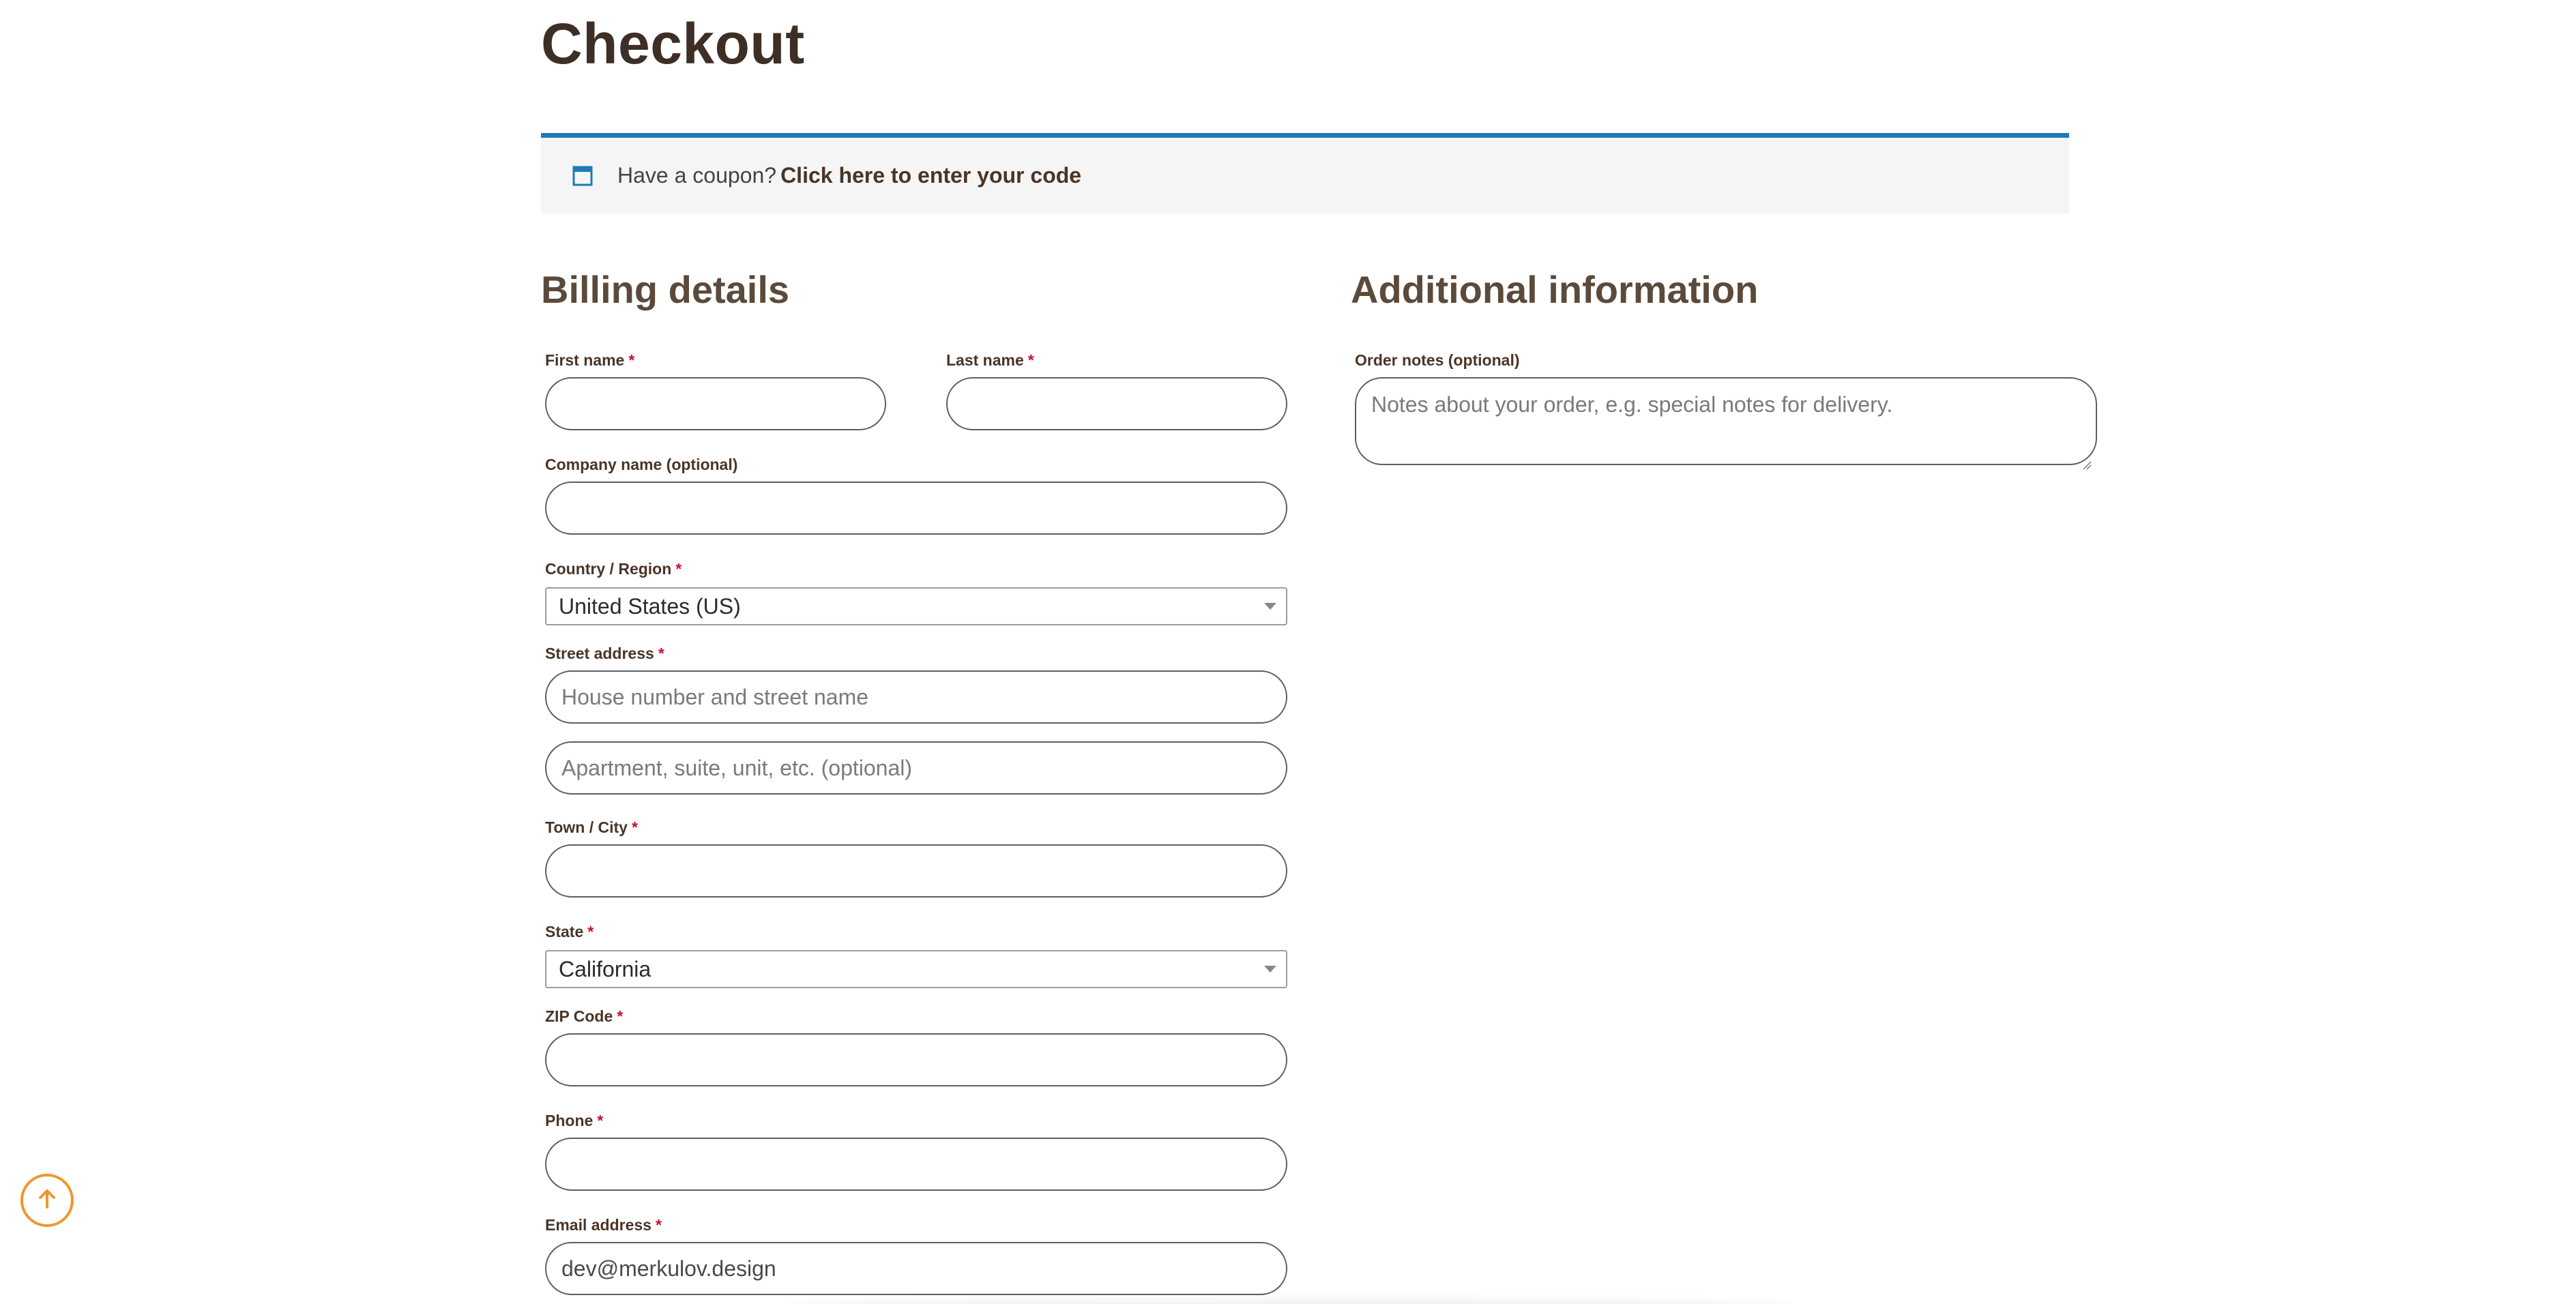  I want to click on page-title: Checkout, so click(673, 44).